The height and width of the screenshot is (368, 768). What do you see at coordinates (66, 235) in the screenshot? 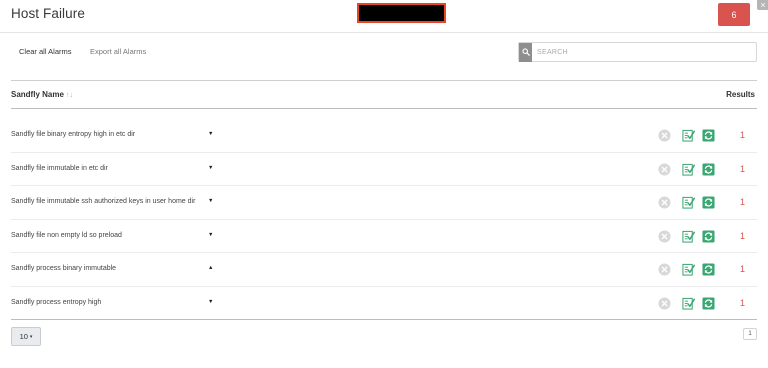
I see `sandfly-name: Sandfly file non empty ld so preload` at bounding box center [66, 235].